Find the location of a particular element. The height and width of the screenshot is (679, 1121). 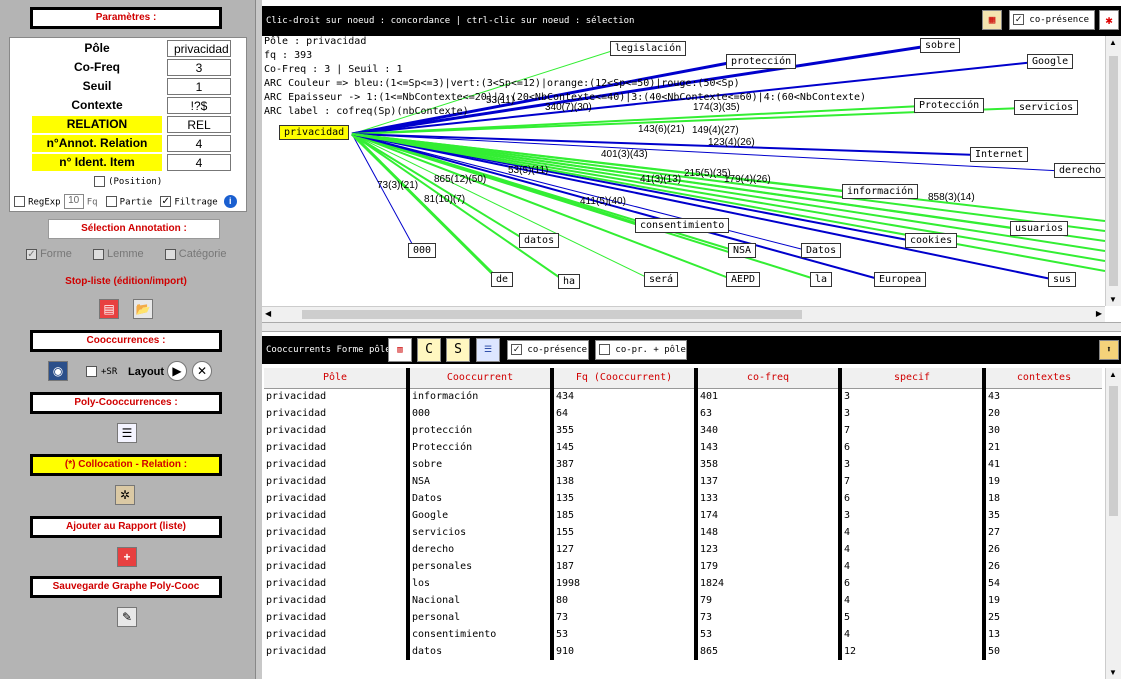

table-row: privacidad los 1998 1824 6 54 is located at coordinates (683, 583).